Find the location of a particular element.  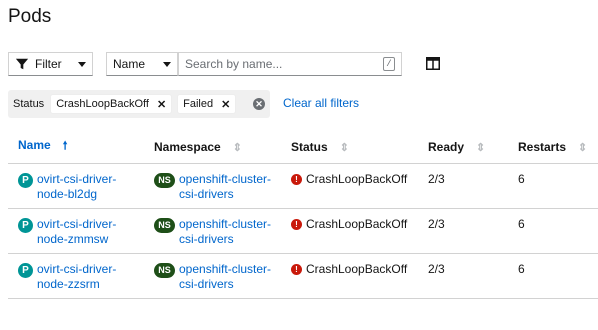

filter-chip: CrashLoopBackOff ✕ is located at coordinates (111, 104).